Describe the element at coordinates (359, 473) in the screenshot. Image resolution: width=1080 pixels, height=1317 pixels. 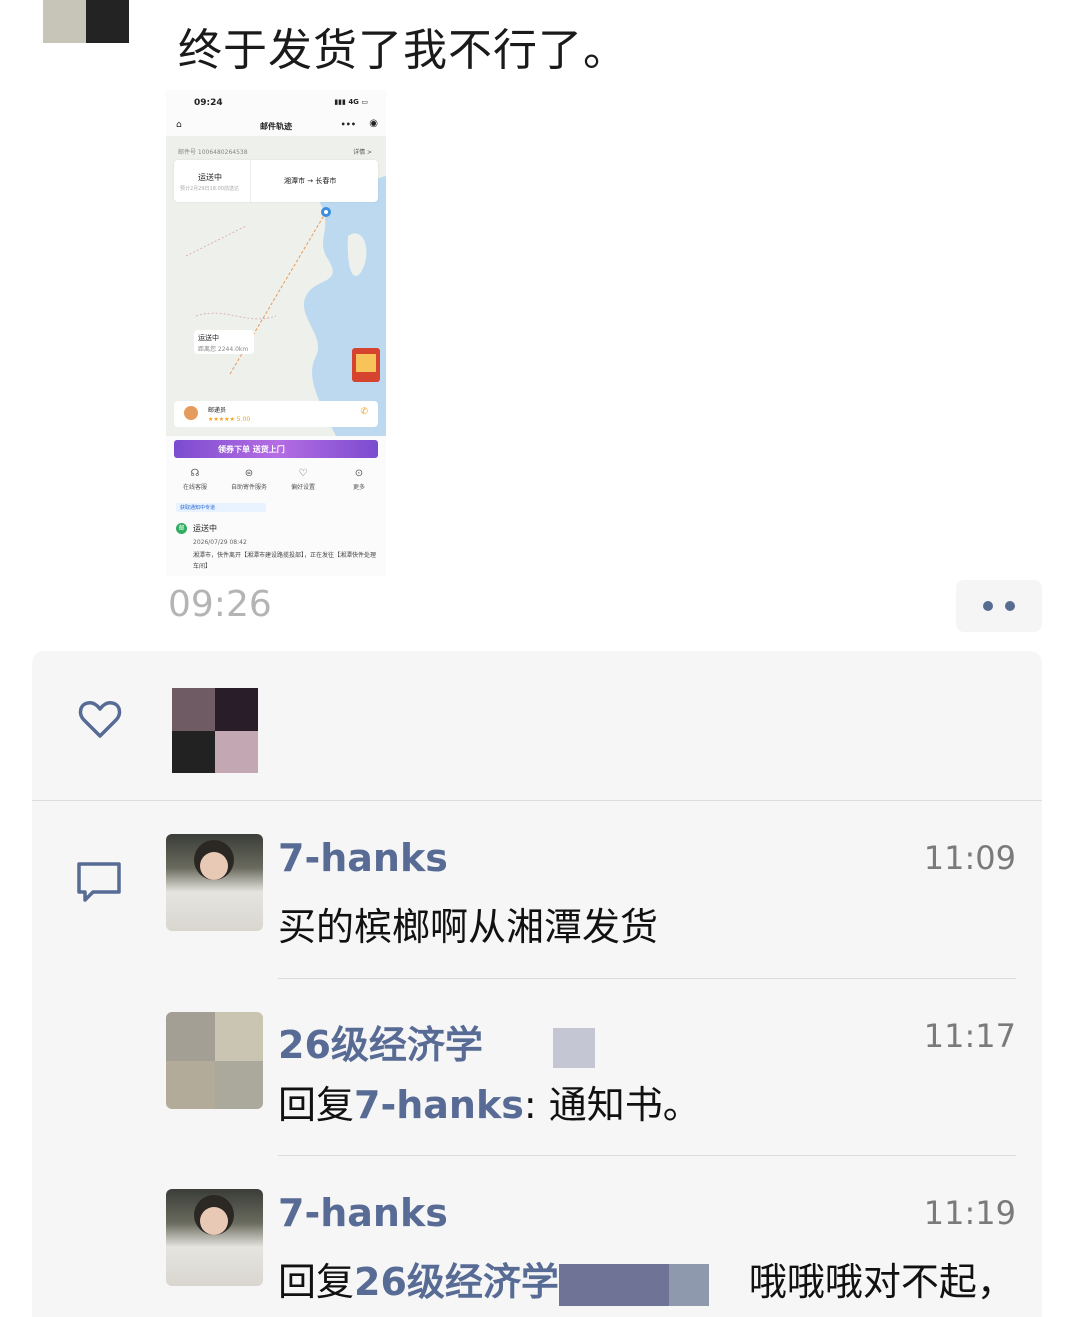
I see `more-icon: ⊙` at that location.